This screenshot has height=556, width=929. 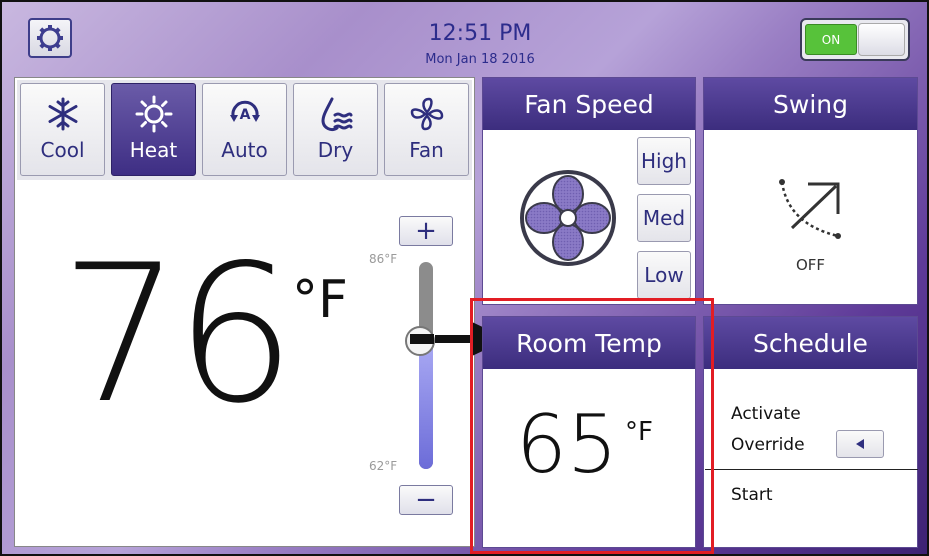 I want to click on clock-time: 12:51 PM, so click(x=480, y=33).